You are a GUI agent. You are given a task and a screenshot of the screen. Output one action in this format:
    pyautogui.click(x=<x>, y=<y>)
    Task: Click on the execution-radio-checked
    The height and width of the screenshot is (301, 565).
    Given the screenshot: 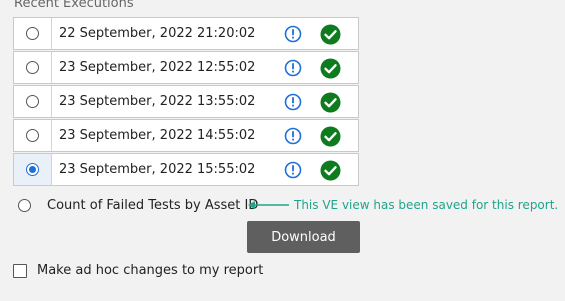 What is the action you would take?
    pyautogui.click(x=32, y=169)
    